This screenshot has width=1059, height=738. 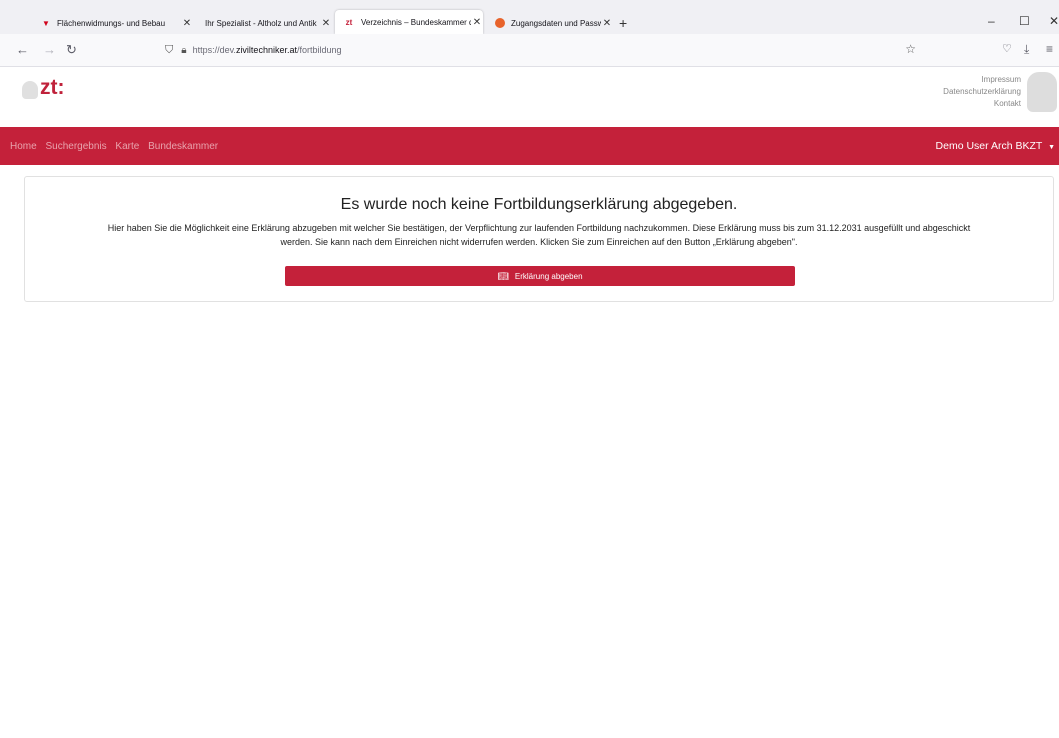 What do you see at coordinates (1054, 21) in the screenshot?
I see `close-window-button: ✕` at bounding box center [1054, 21].